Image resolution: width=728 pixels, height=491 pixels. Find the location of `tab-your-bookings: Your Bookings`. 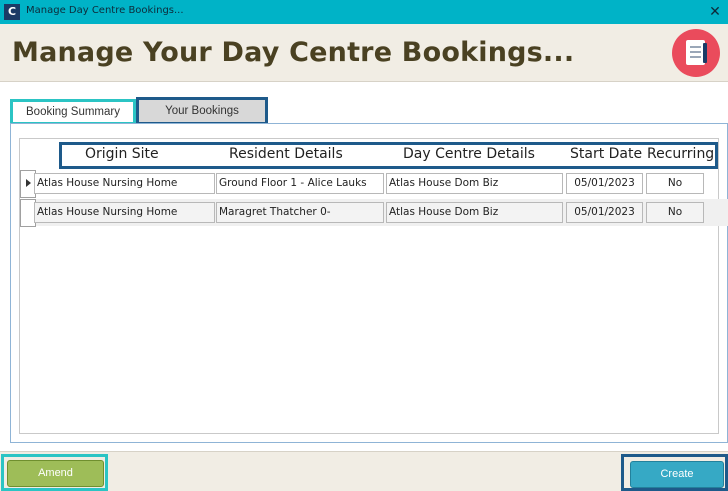

tab-your-bookings: Your Bookings is located at coordinates (202, 111).